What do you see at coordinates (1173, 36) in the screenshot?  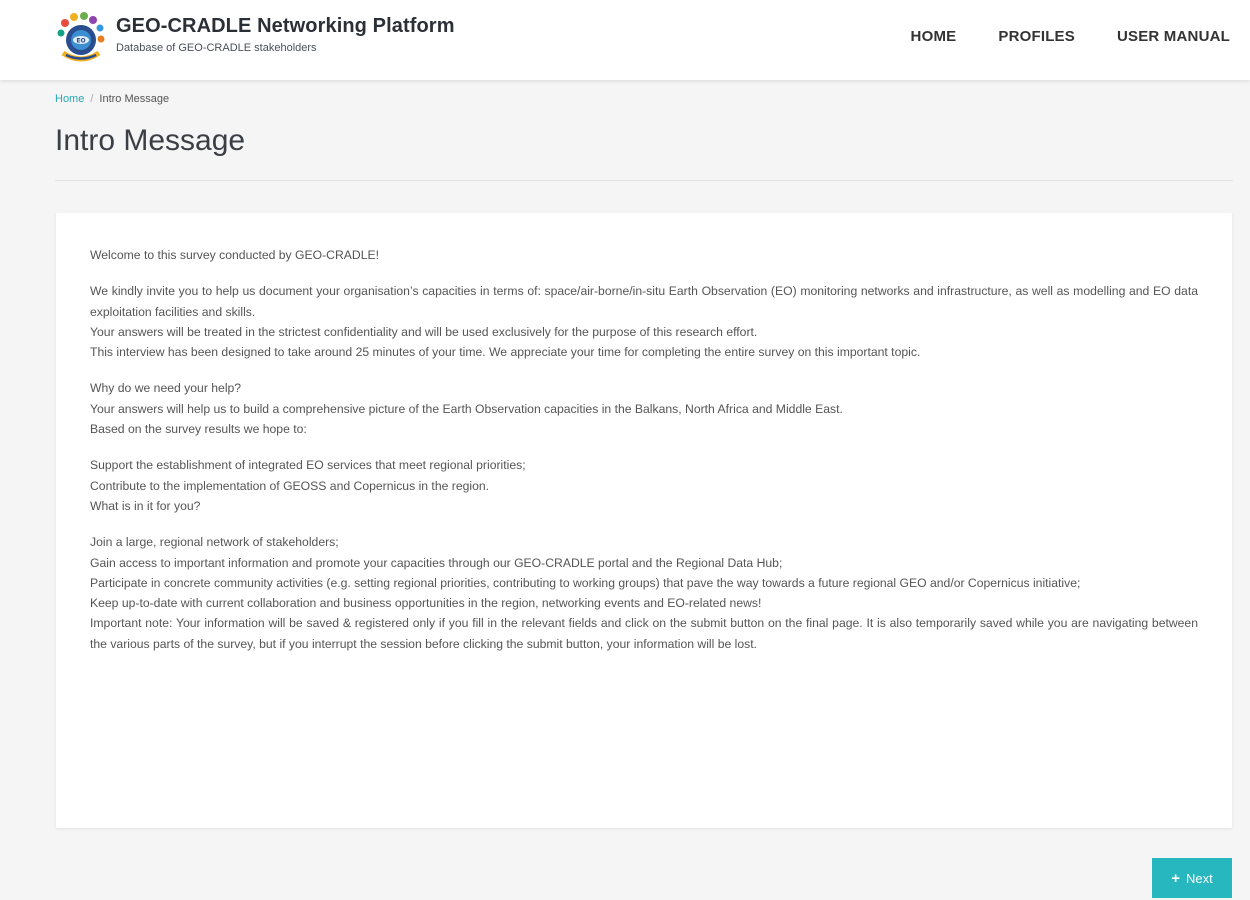 I see `nav-user-manual: USER MANUAL` at bounding box center [1173, 36].